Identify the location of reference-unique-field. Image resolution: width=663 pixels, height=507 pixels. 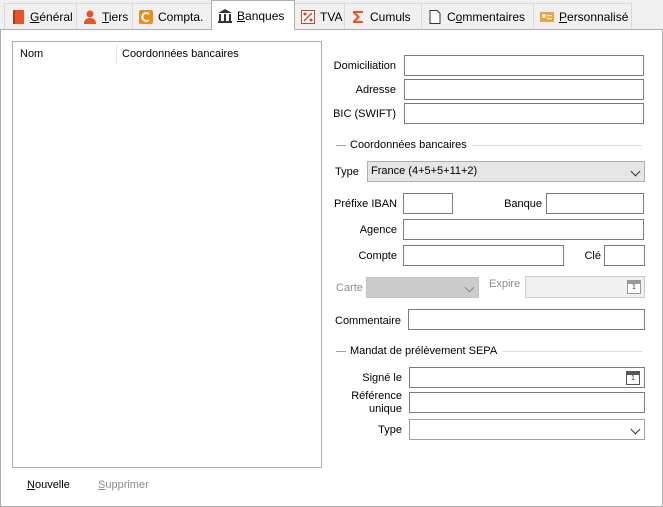
(527, 402).